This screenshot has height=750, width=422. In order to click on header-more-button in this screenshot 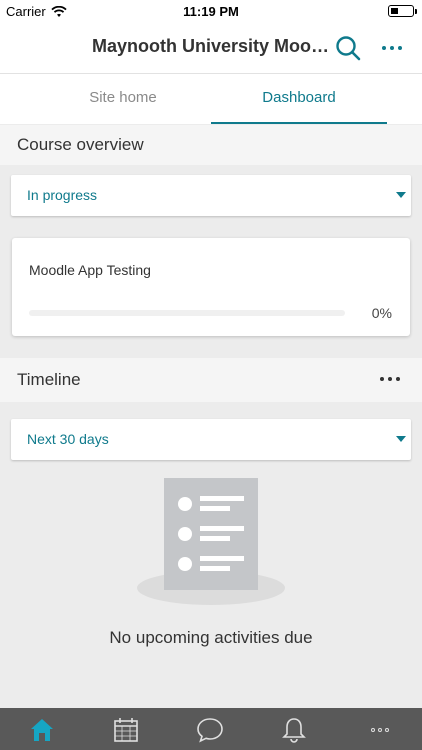, I will do `click(392, 48)`.